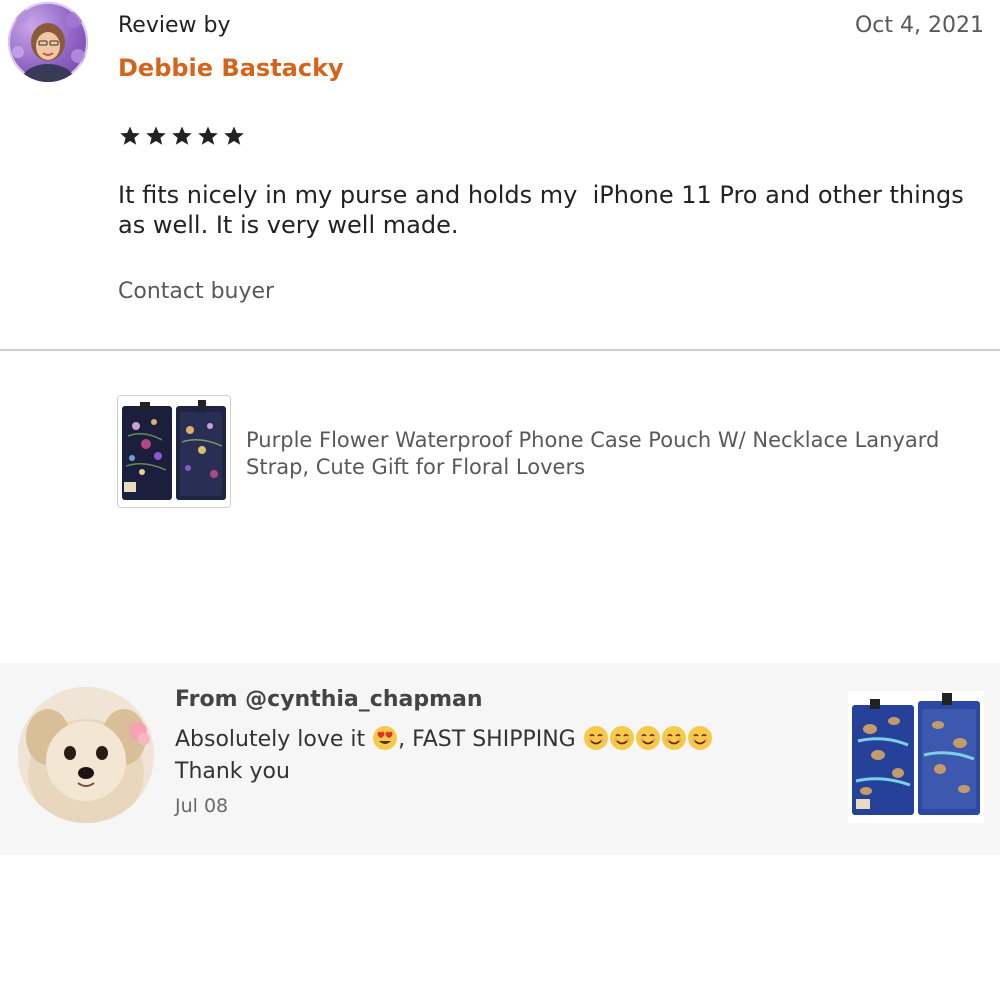  I want to click on message-sender: From @cynthia_chapman, so click(329, 700).